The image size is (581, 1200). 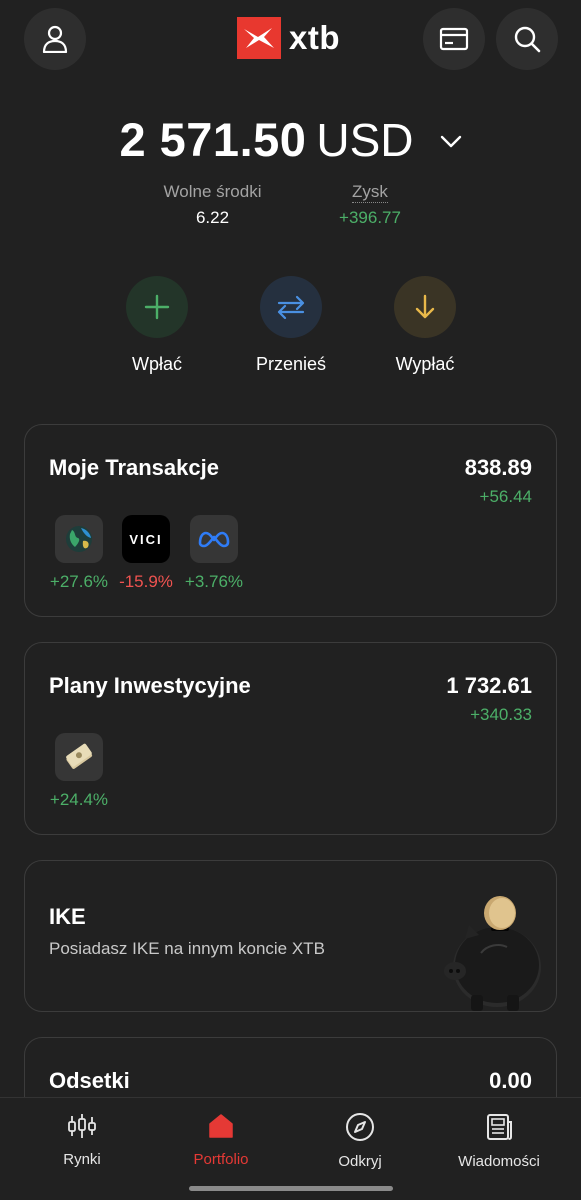 What do you see at coordinates (82, 1126) in the screenshot?
I see `candlestick-icon` at bounding box center [82, 1126].